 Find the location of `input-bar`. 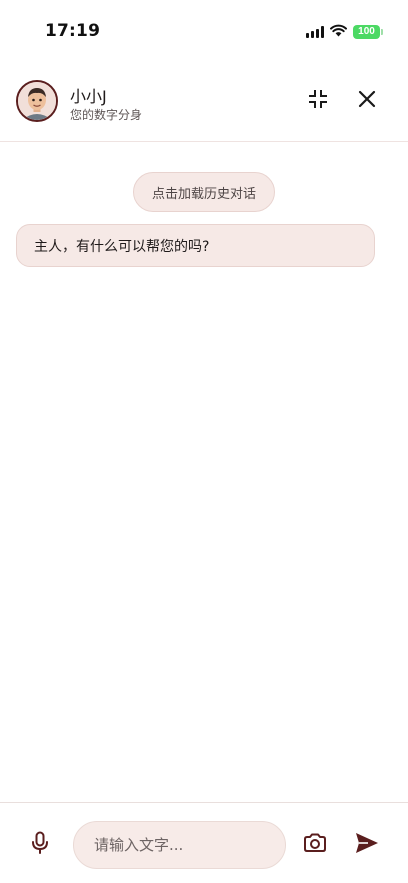

input-bar is located at coordinates (204, 842).